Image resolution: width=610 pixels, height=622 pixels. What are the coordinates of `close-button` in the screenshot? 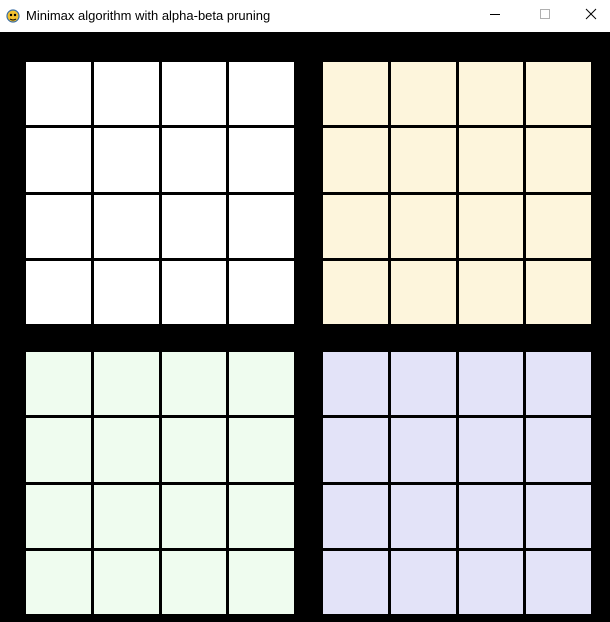 It's located at (591, 16).